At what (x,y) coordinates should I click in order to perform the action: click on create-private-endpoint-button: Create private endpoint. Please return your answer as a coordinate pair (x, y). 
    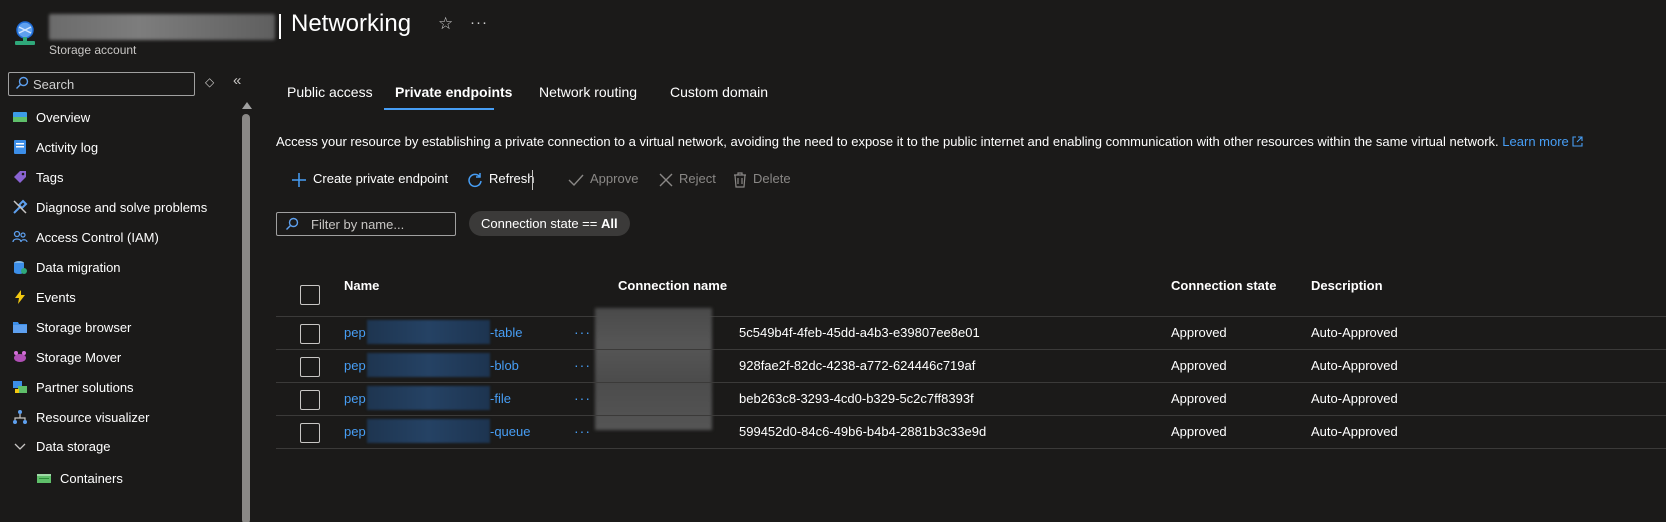
    Looking at the image, I should click on (369, 179).